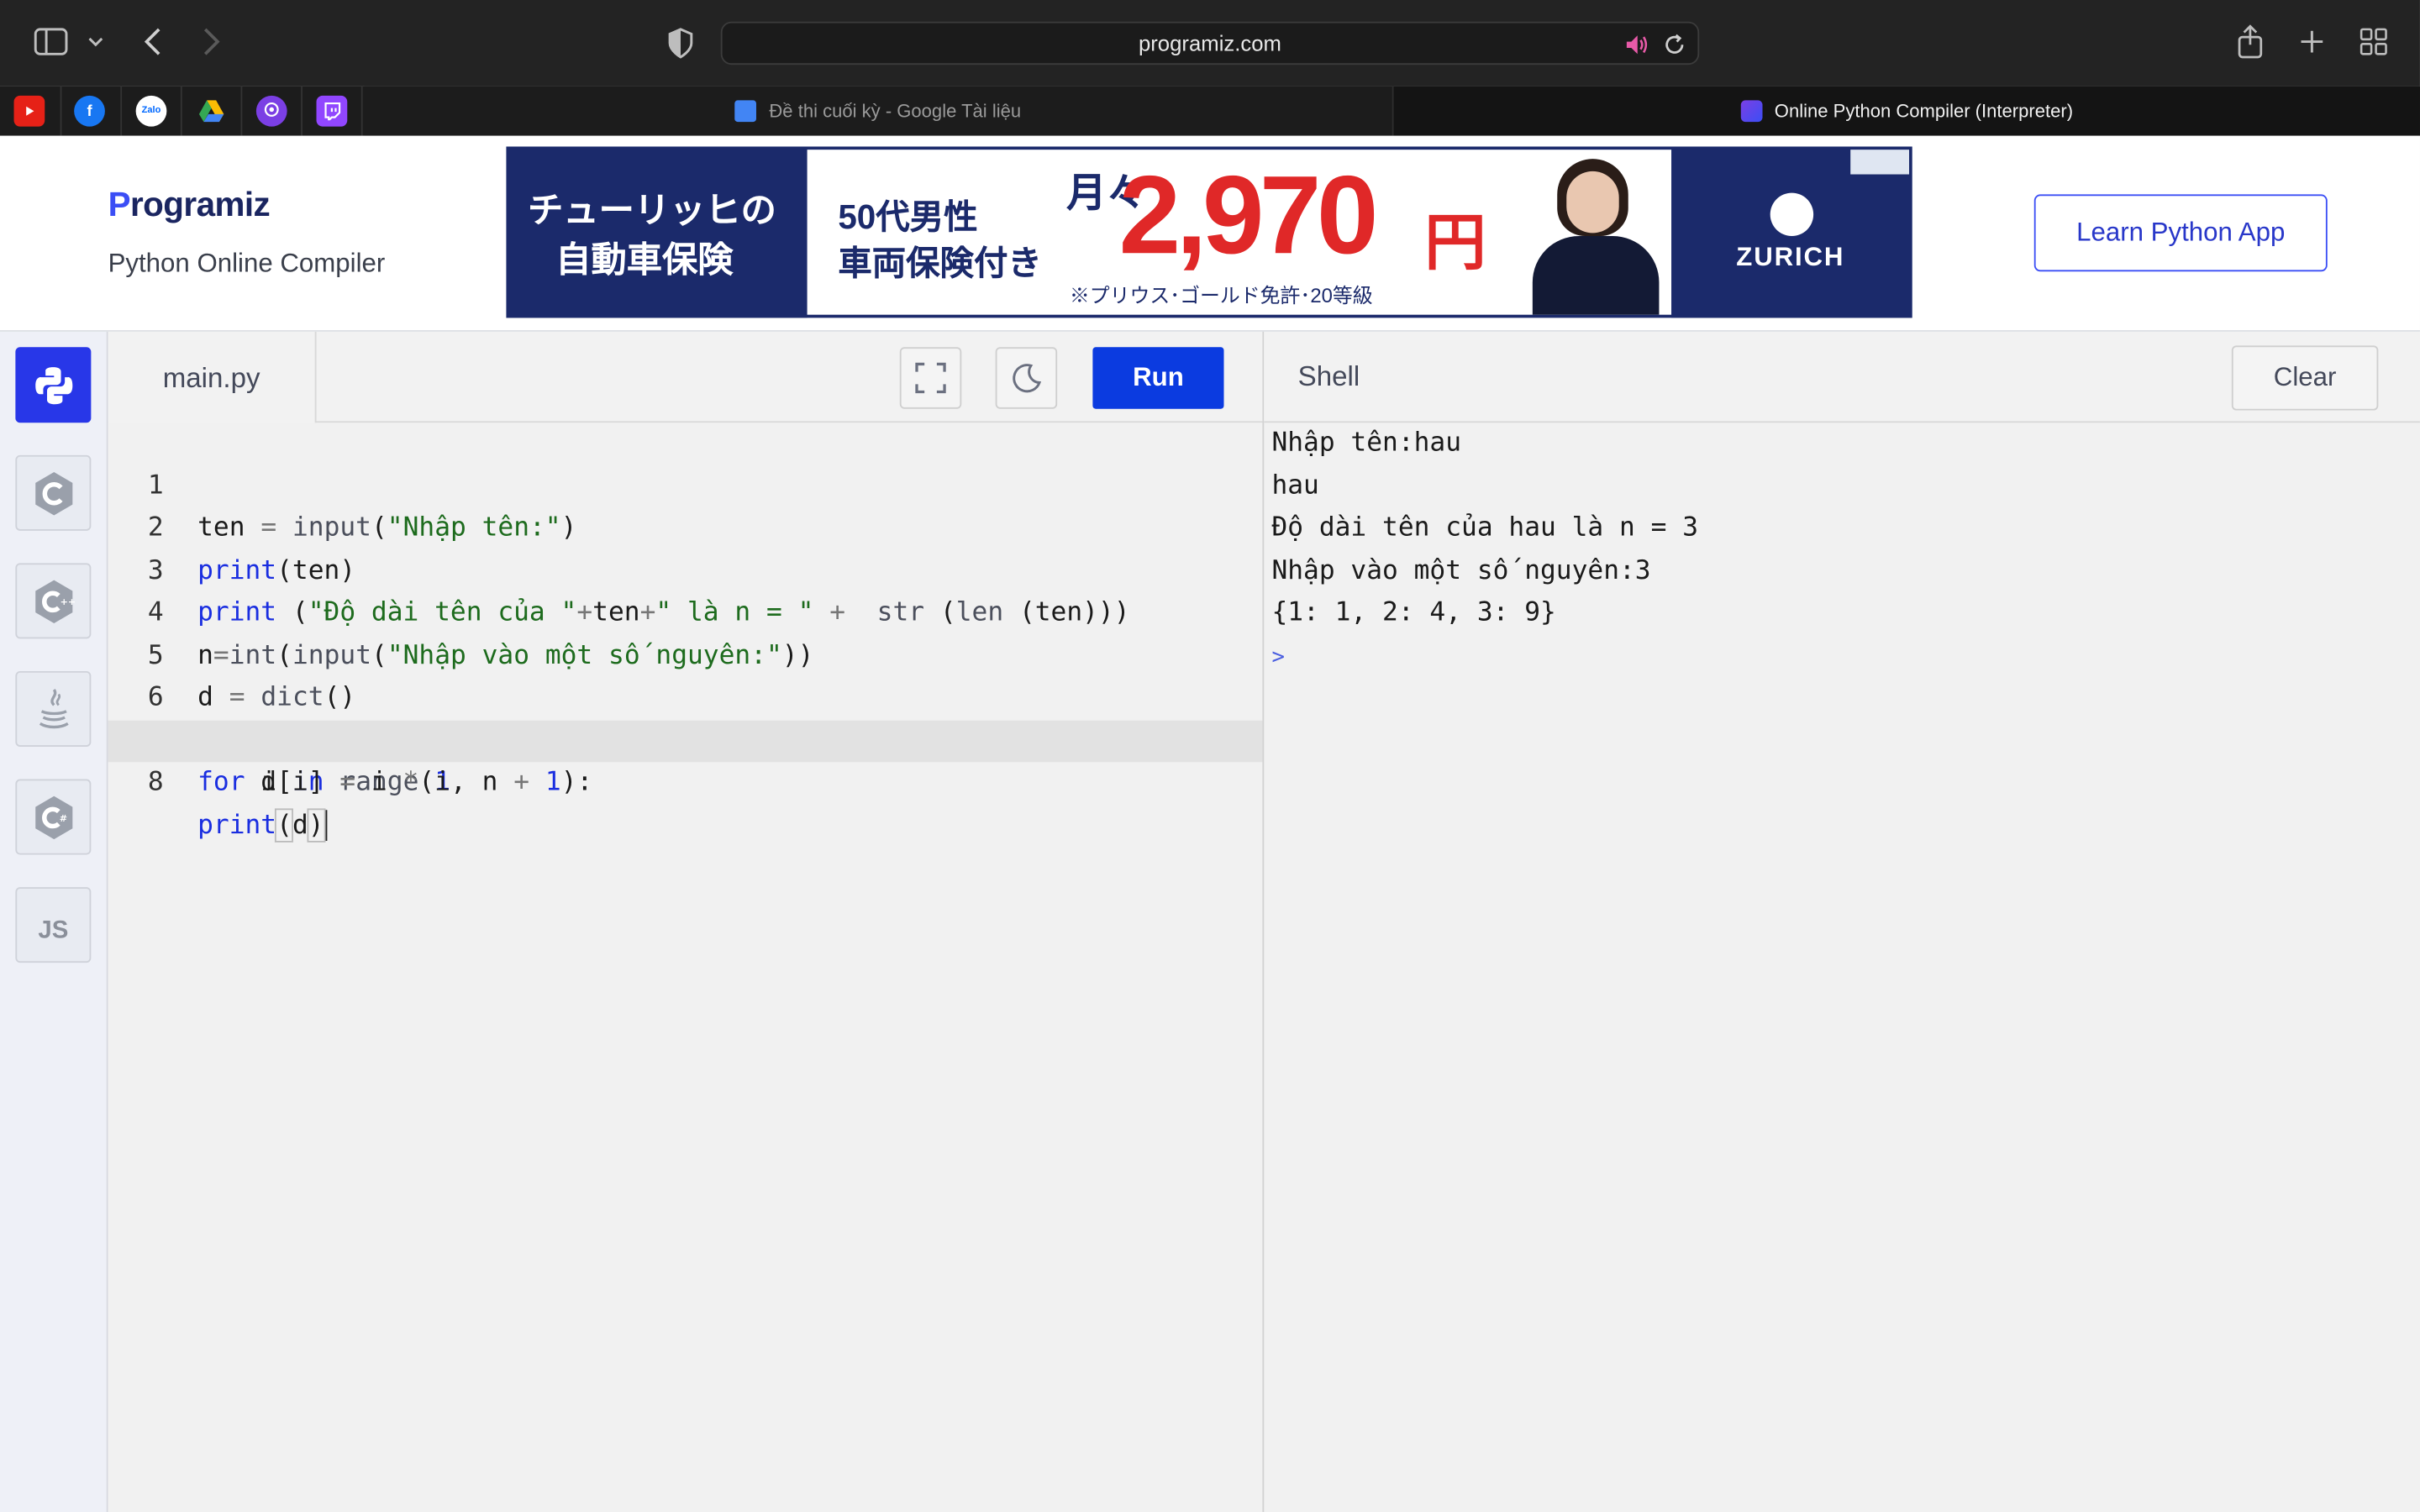 This screenshot has height=1512, width=2420. I want to click on ad-brand: ZURICH, so click(1791, 257).